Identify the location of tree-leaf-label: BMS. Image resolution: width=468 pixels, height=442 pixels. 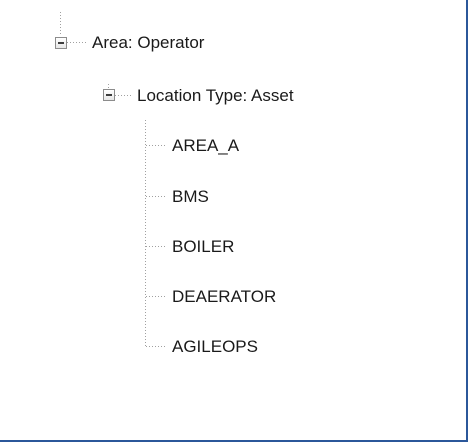
(190, 196).